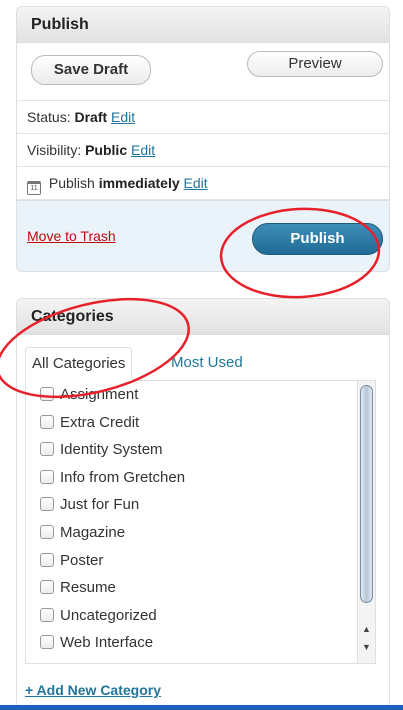 The height and width of the screenshot is (710, 403). What do you see at coordinates (203, 235) in the screenshot?
I see `major-publishing-actions: Move to Trash Publish` at bounding box center [203, 235].